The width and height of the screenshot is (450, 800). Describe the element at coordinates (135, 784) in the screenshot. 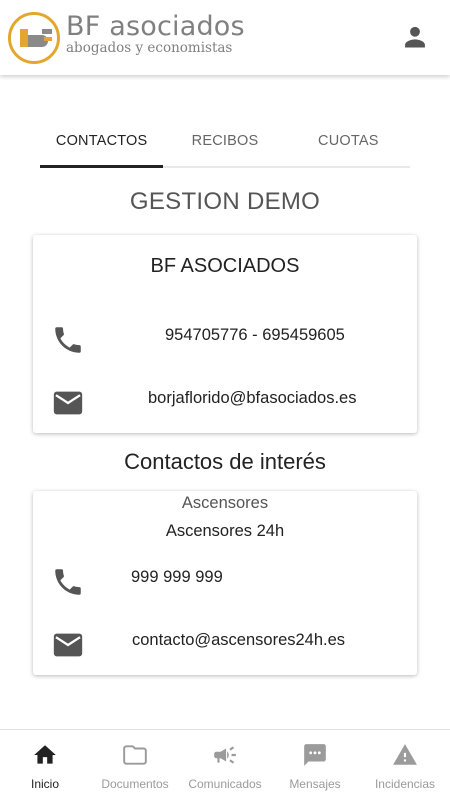

I see `nav-label: Documentos` at that location.